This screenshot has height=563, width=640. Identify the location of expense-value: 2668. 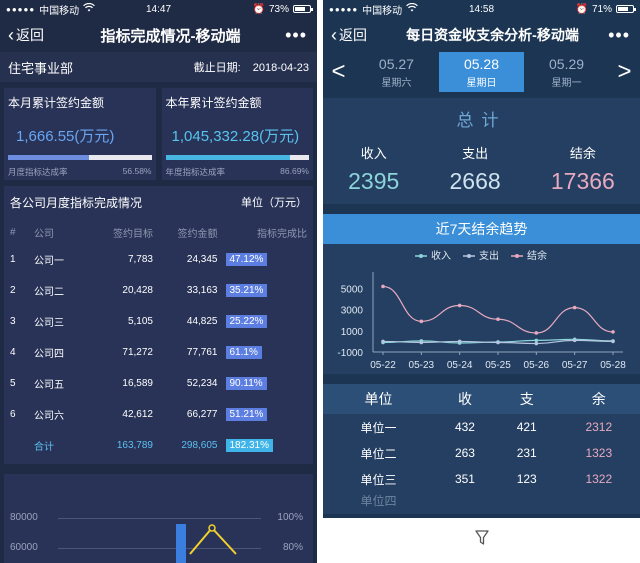
(475, 181).